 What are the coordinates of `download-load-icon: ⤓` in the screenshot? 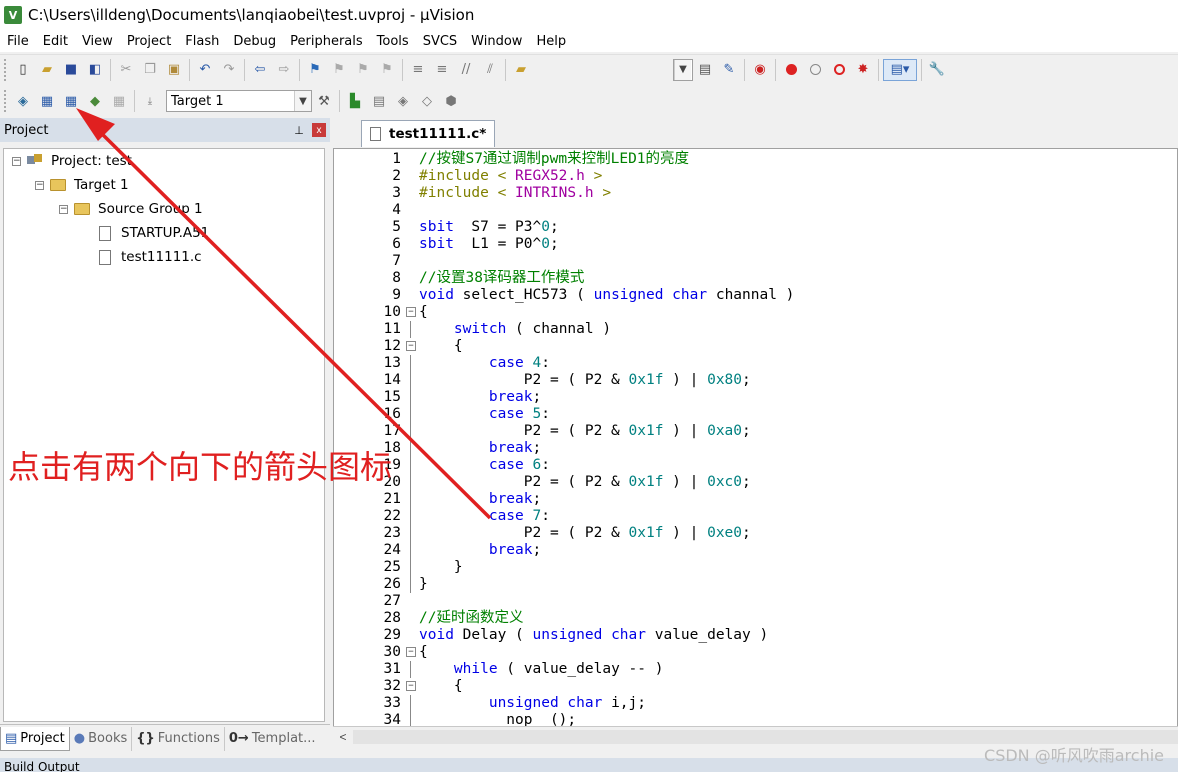 It's located at (150, 101).